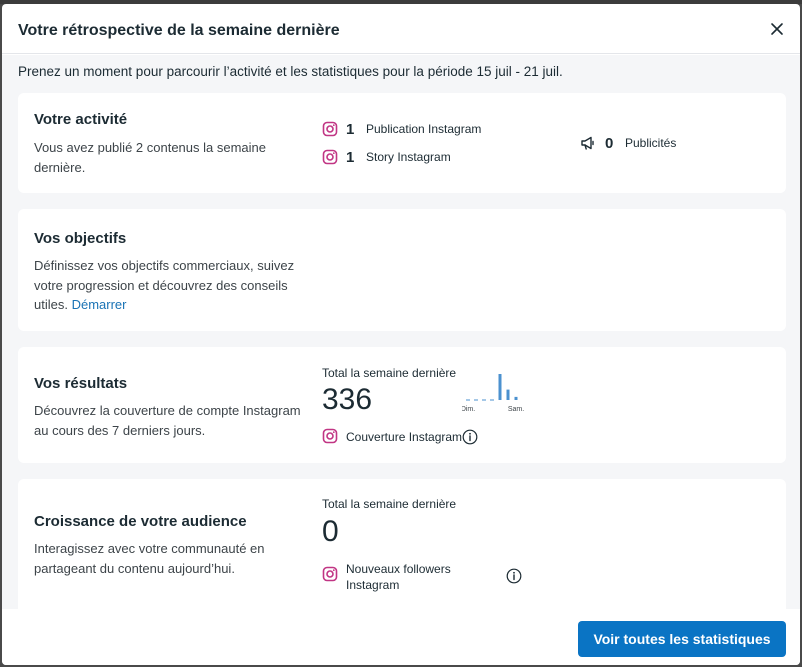 This screenshot has height=667, width=802. I want to click on chart-tick-label: Dim., so click(468, 409).